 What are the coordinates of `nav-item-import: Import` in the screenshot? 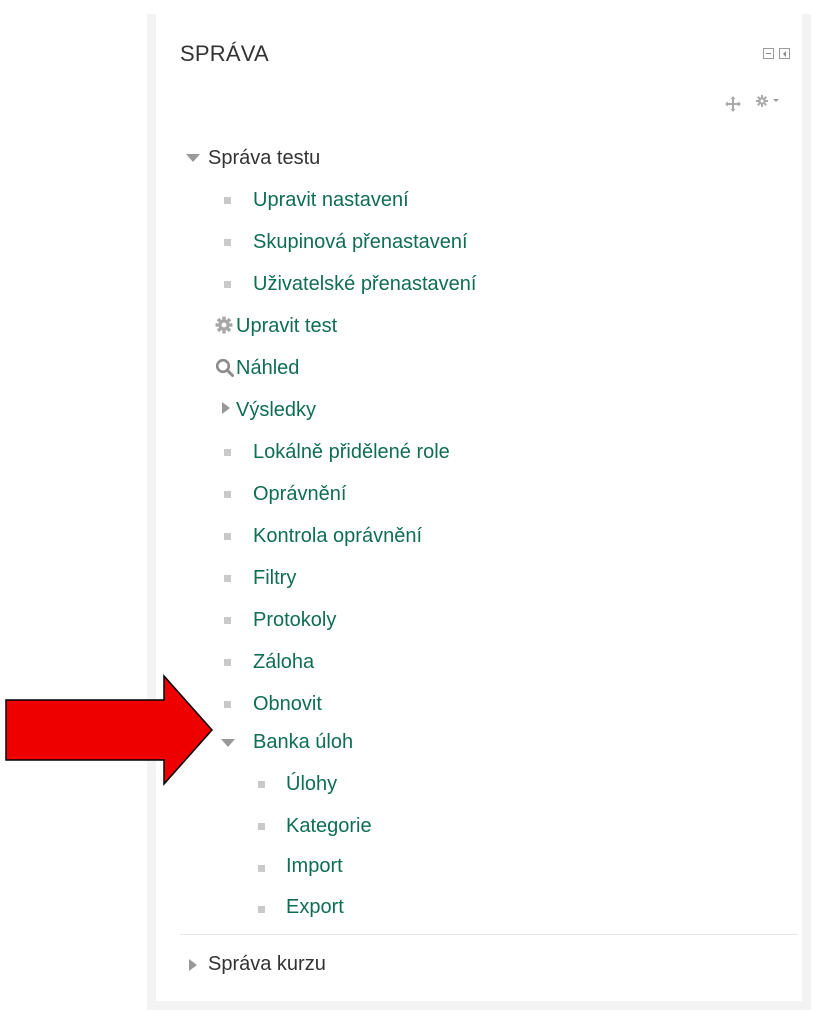 It's located at (314, 866).